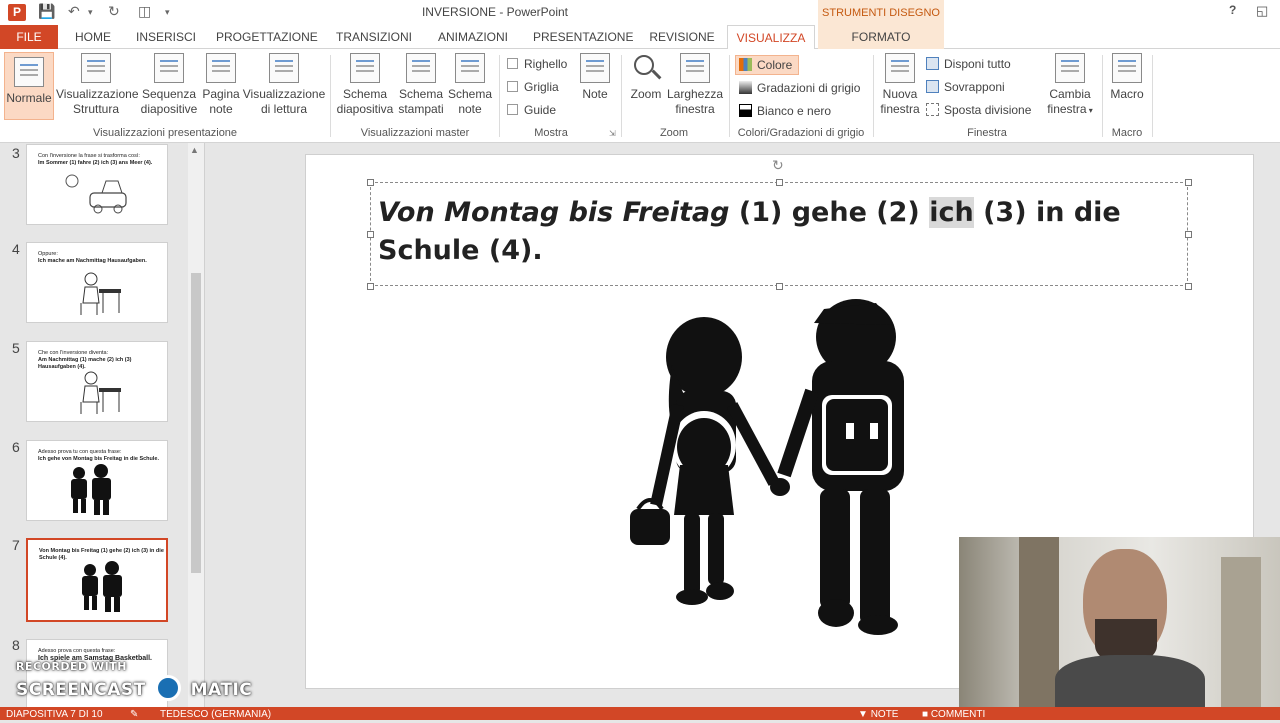  Describe the element at coordinates (512, 109) in the screenshot. I see `checkbox-box` at that location.